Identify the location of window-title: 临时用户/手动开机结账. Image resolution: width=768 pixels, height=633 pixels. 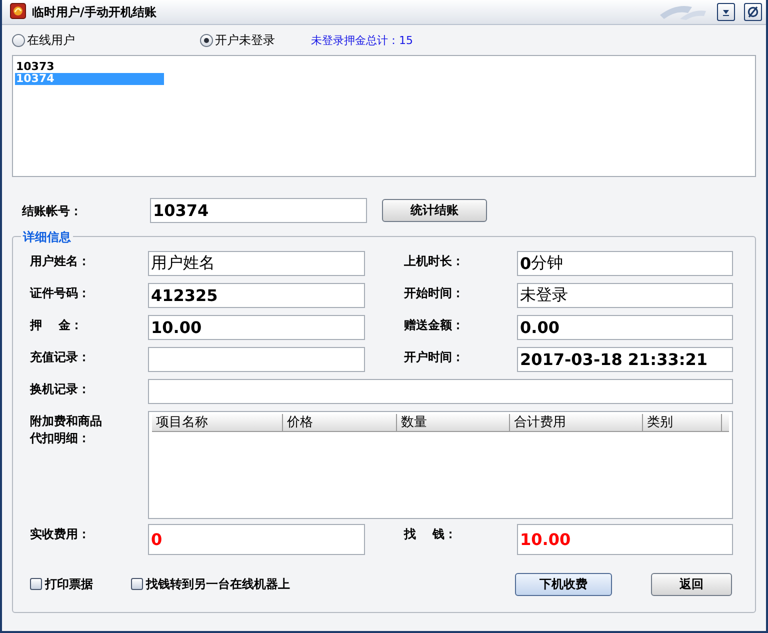
(95, 12).